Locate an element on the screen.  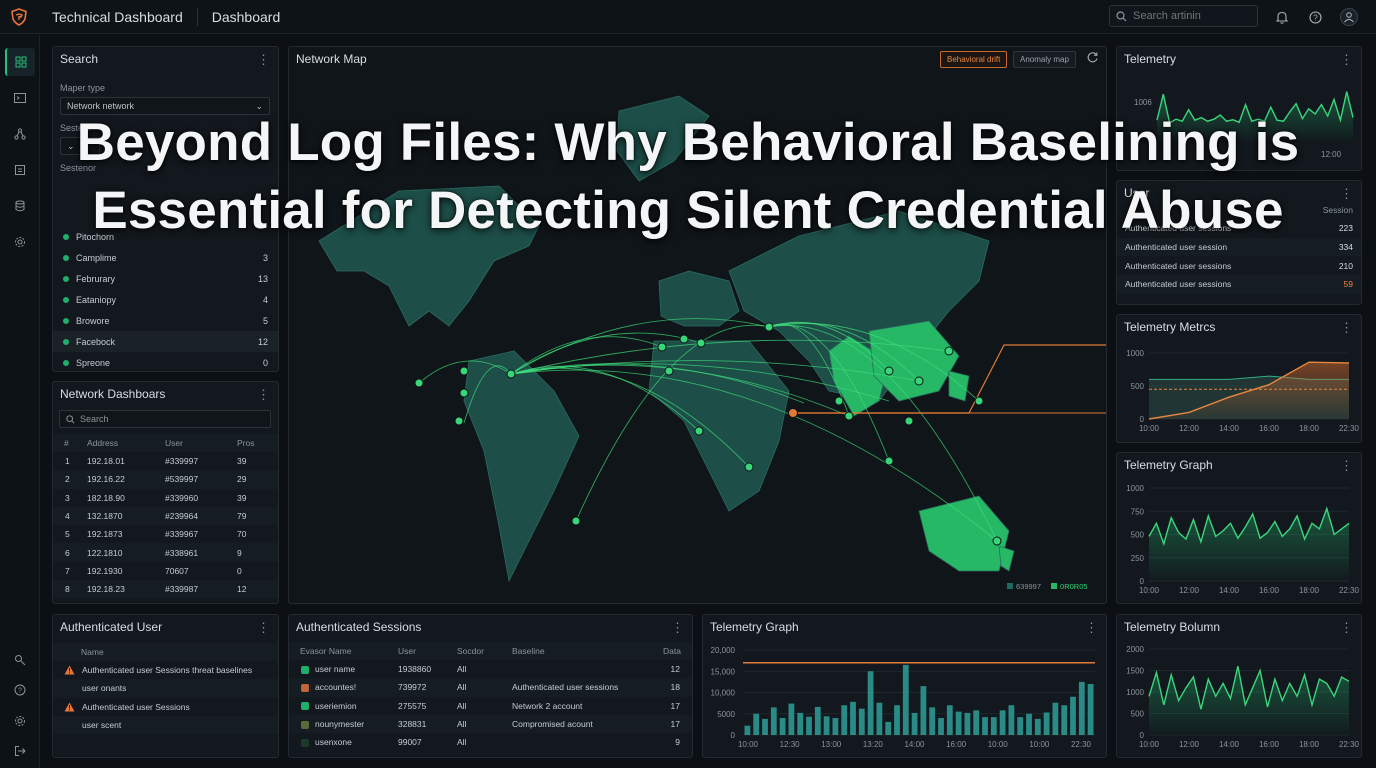
notifications-button is located at coordinates (1282, 17).